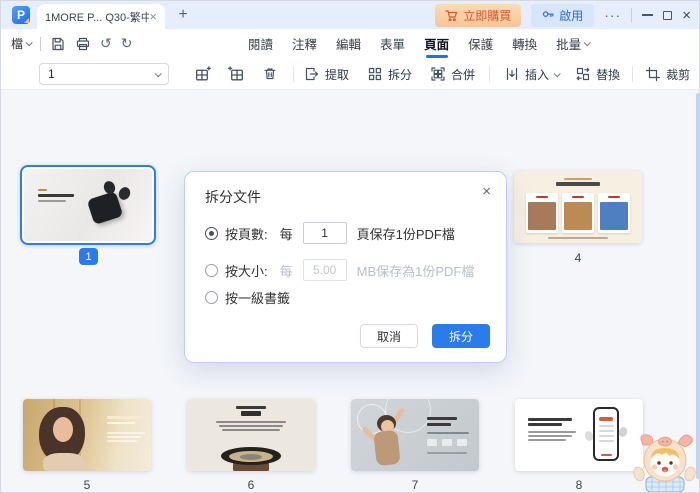 This screenshot has height=493, width=700. What do you see at coordinates (419, 43) in the screenshot?
I see `ribbon-tabs: 閱讀 注釋 編輯 表單 頁面 保護 轉換 批量` at bounding box center [419, 43].